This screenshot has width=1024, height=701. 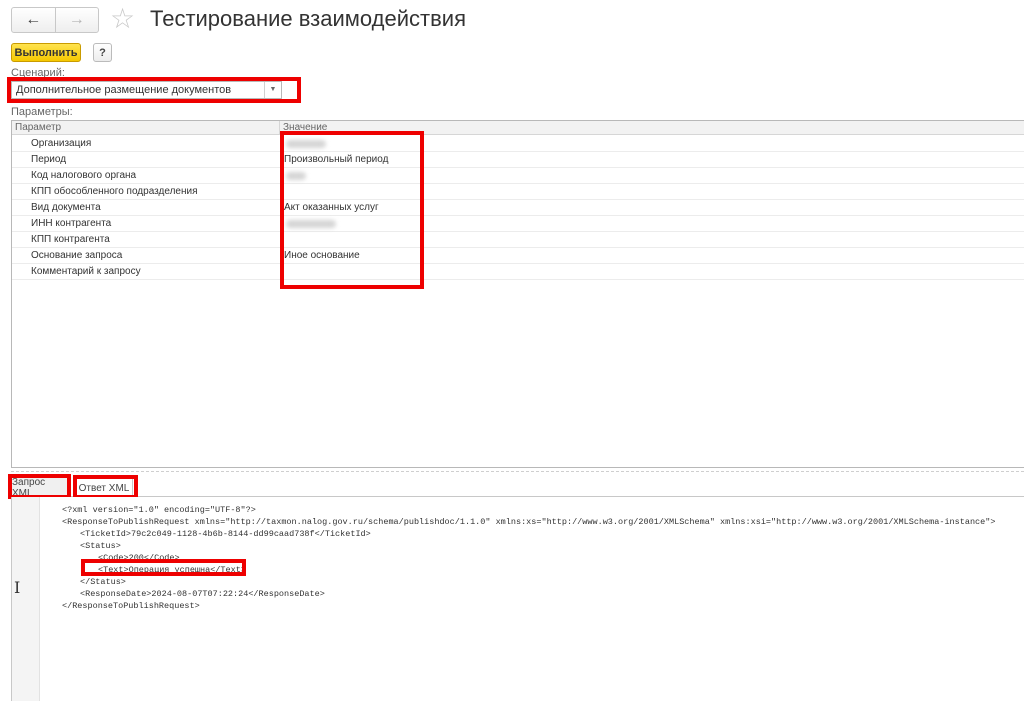 What do you see at coordinates (518, 272) in the screenshot?
I see `table-row: Комментарий к запросу` at bounding box center [518, 272].